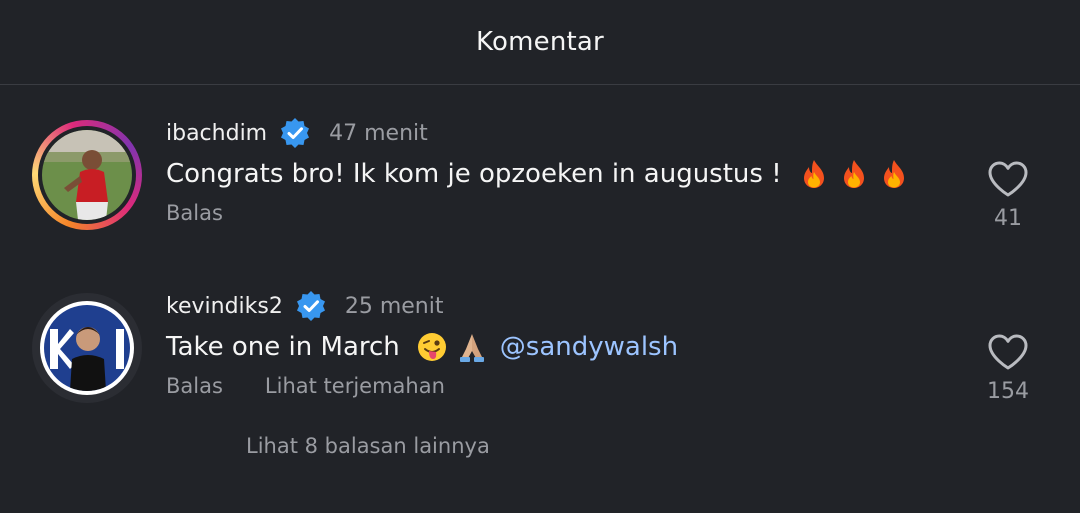  What do you see at coordinates (368, 446) in the screenshot?
I see `view-more-replies-button: Lihat 8 balasan lainnya` at bounding box center [368, 446].